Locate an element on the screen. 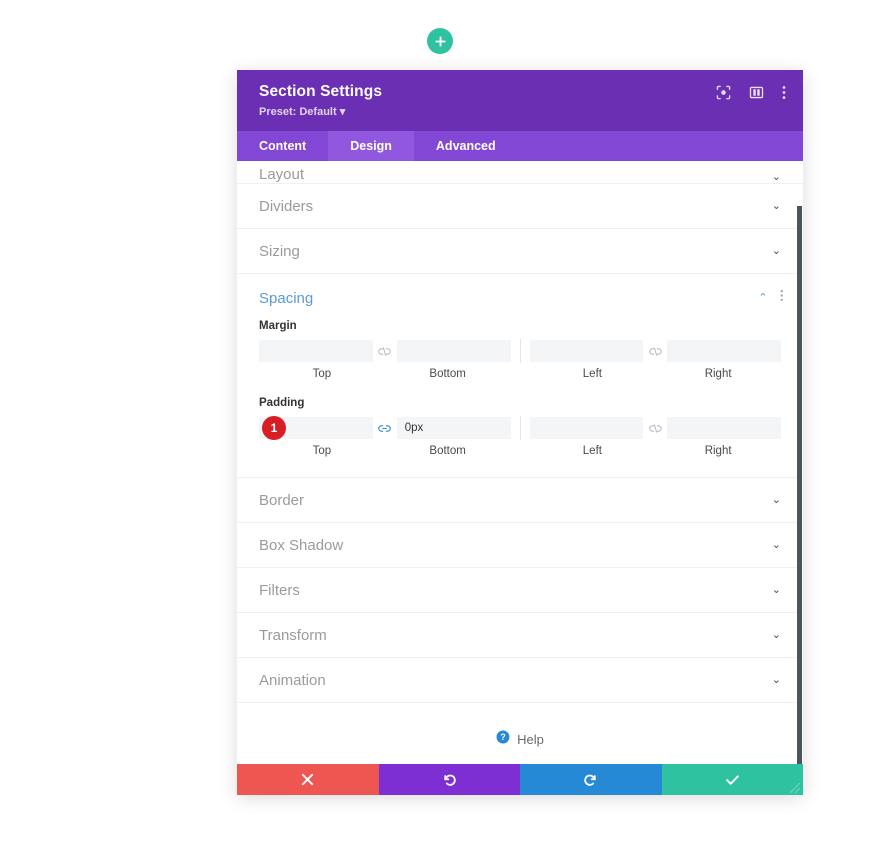 Image resolution: width=880 pixels, height=847 pixels. margin-top-caption: Top is located at coordinates (322, 374).